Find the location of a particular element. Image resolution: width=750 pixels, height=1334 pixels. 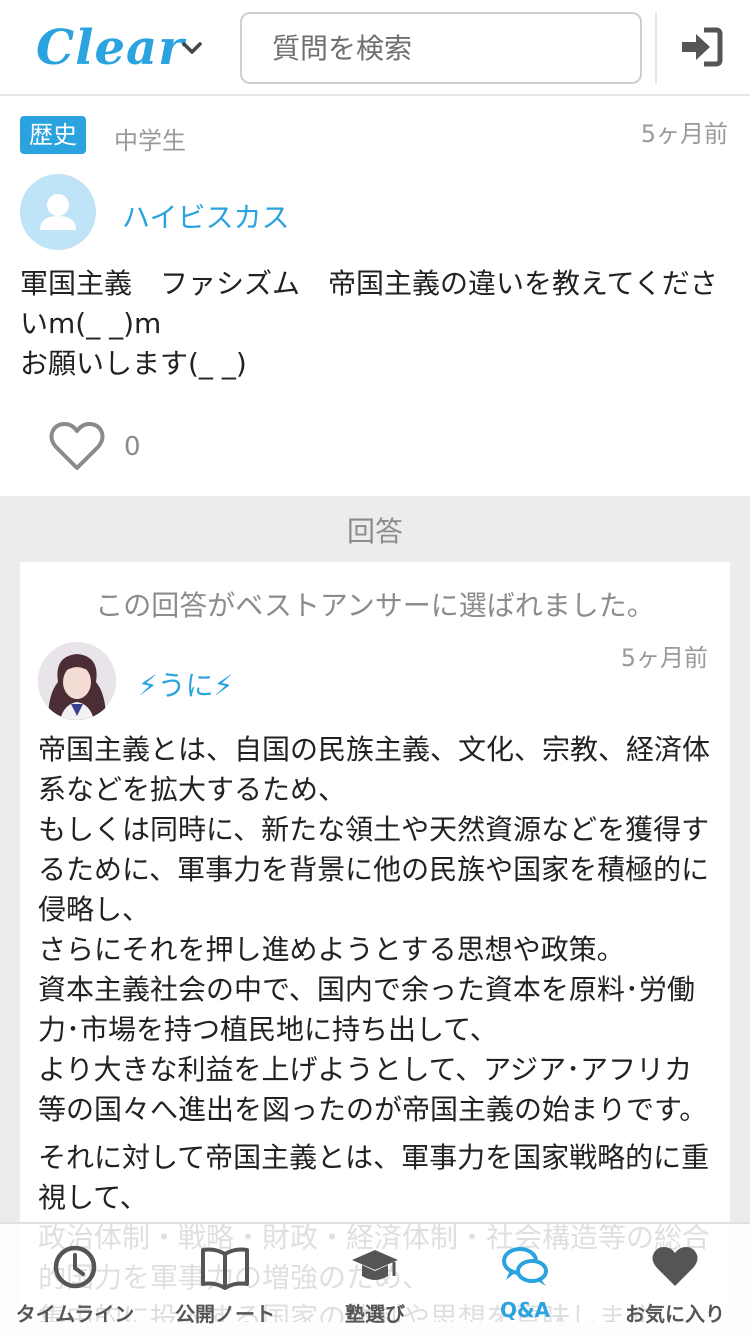

user-photo-icon is located at coordinates (77, 681).